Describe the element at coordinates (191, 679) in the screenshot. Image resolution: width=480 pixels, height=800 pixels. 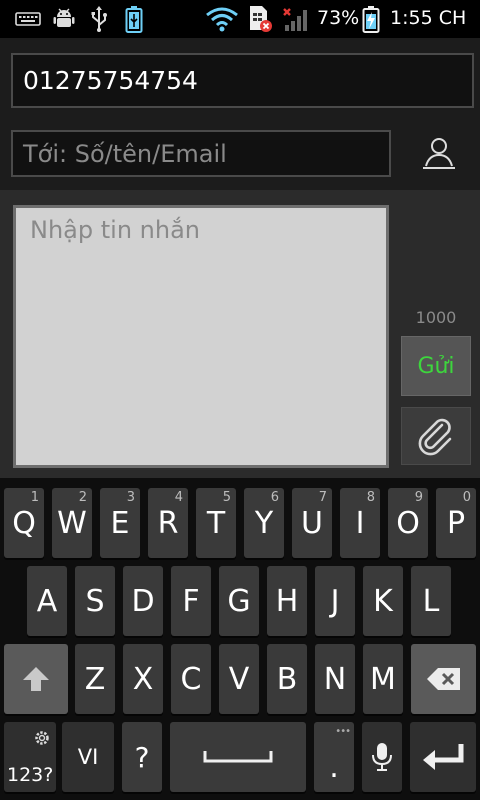
I see `key-c: C` at that location.